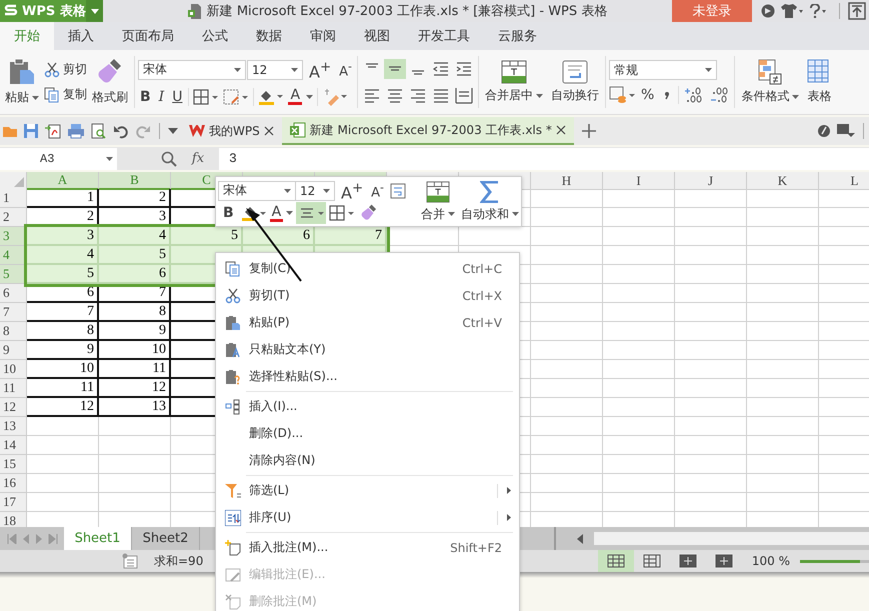 The height and width of the screenshot is (611, 869). What do you see at coordinates (13, 445) in the screenshot?
I see `row-header: 14` at bounding box center [13, 445].